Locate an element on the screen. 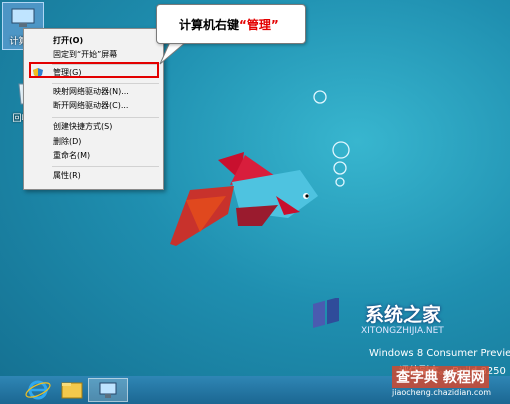 This screenshot has height=404, width=510. logo-text: 系统之家 is located at coordinates (403, 315).